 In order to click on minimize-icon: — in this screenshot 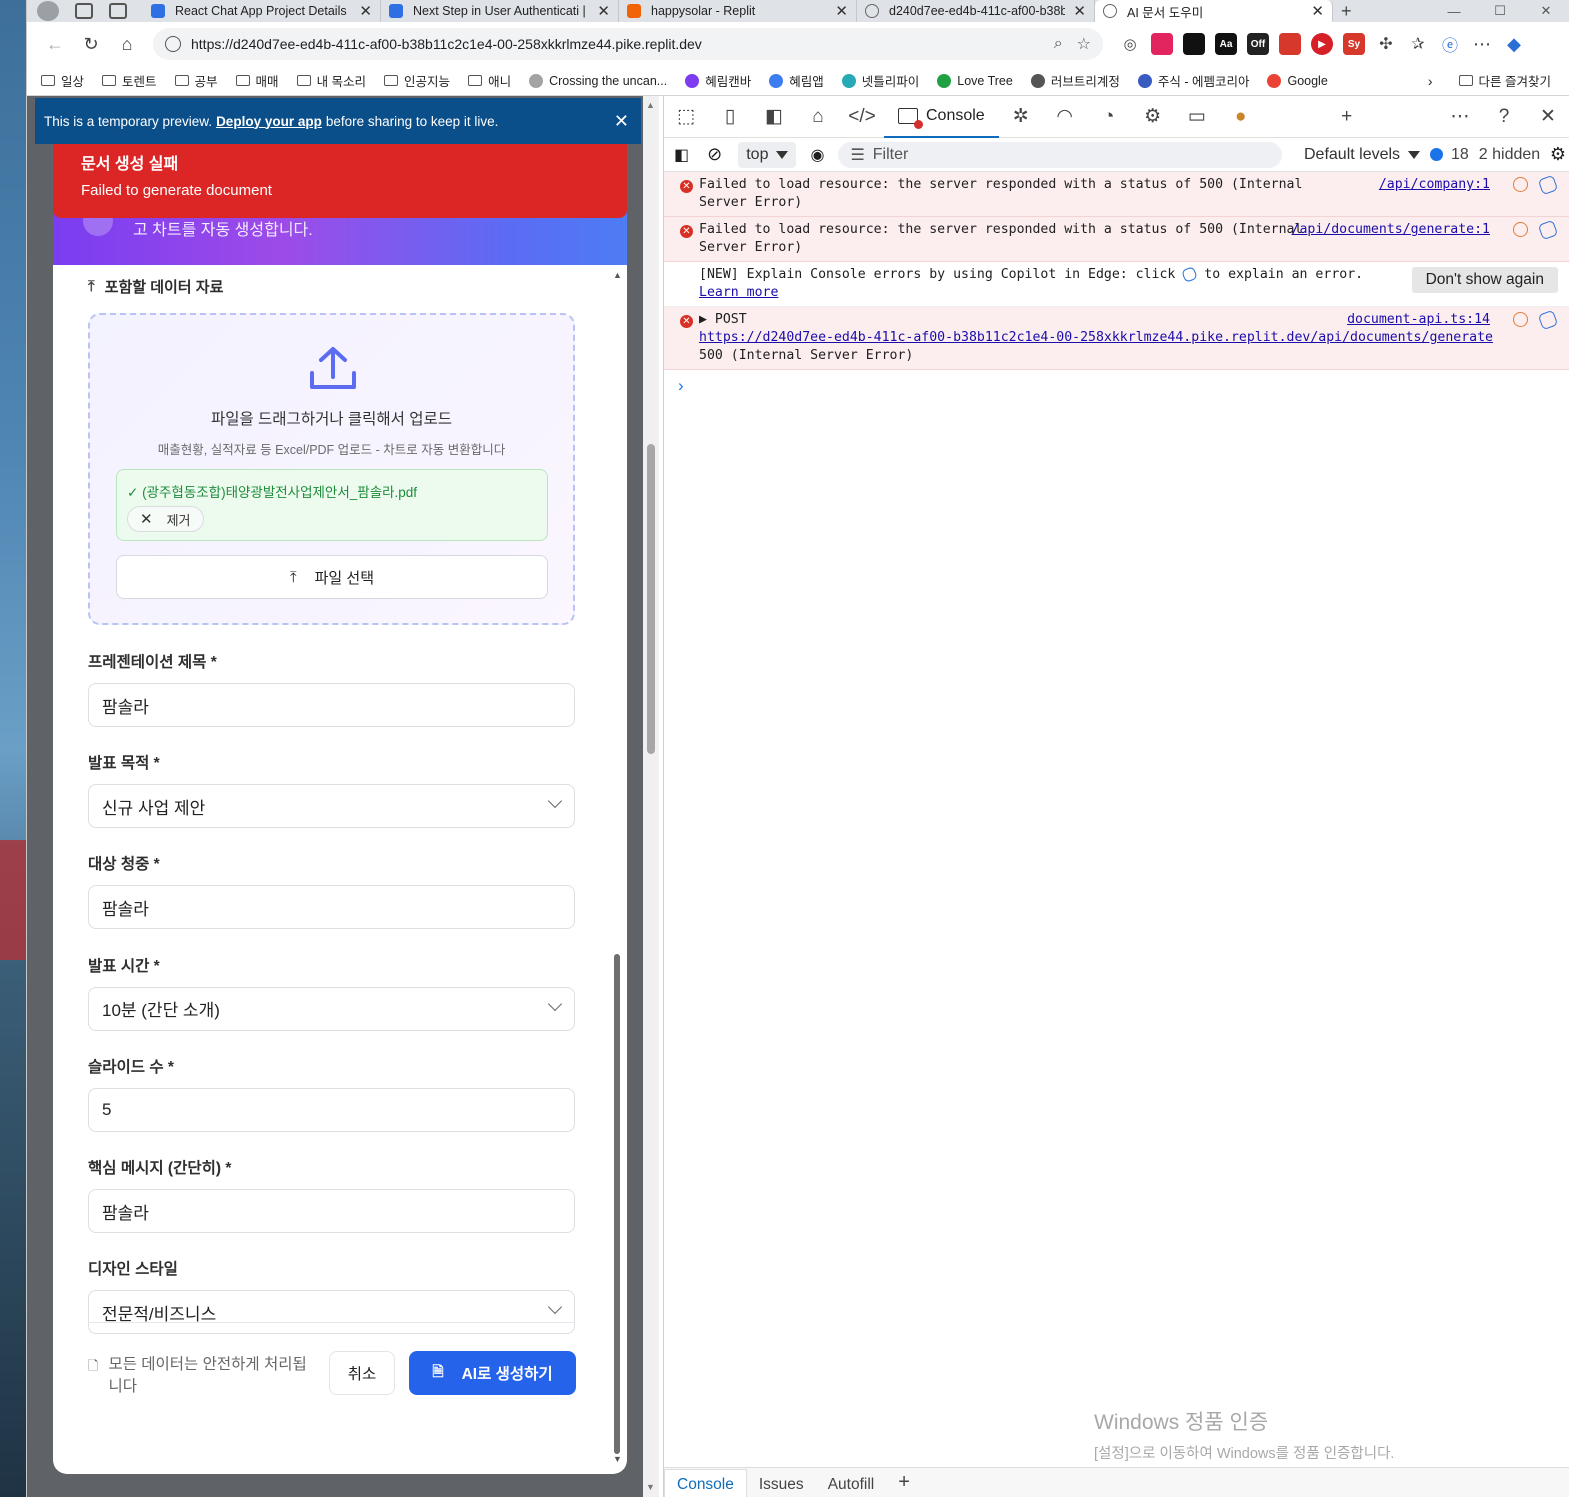, I will do `click(1454, 11)`.